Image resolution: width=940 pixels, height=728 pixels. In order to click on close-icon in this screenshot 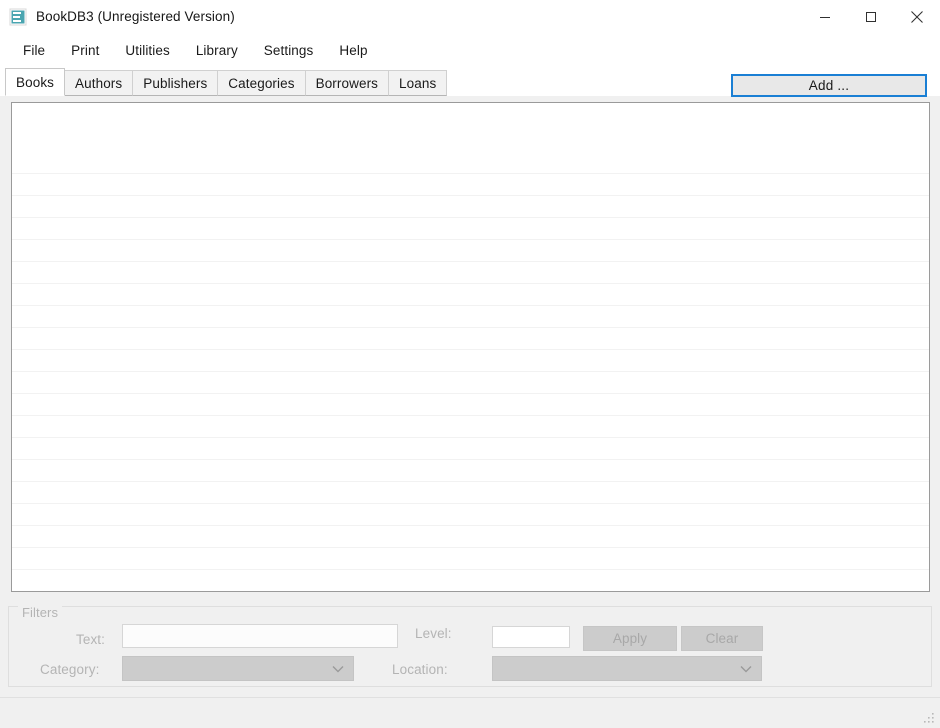, I will do `click(917, 16)`.